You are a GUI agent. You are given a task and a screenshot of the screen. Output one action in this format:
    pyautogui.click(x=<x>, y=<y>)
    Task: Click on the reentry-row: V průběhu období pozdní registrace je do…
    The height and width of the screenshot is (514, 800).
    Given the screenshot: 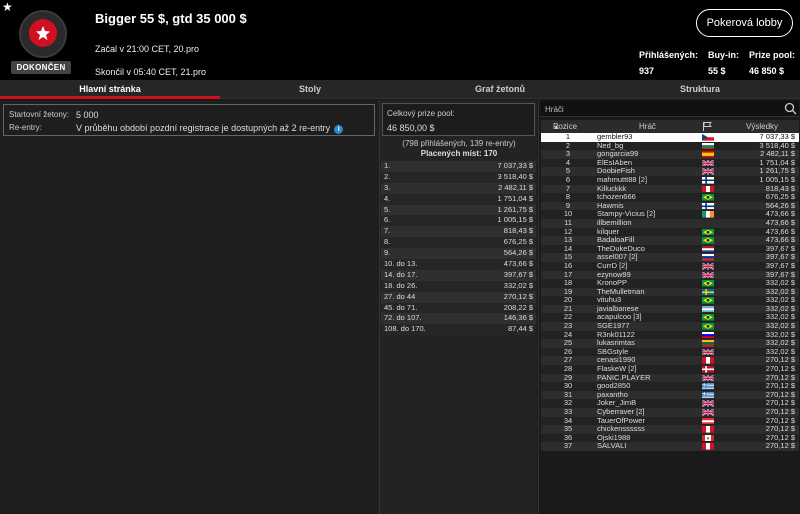 What is the action you would take?
    pyautogui.click(x=210, y=128)
    